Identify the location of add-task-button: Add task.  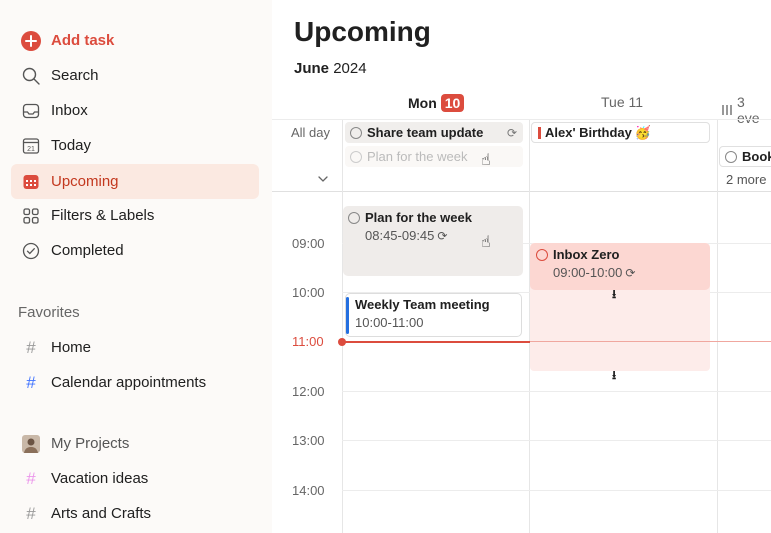
(135, 40).